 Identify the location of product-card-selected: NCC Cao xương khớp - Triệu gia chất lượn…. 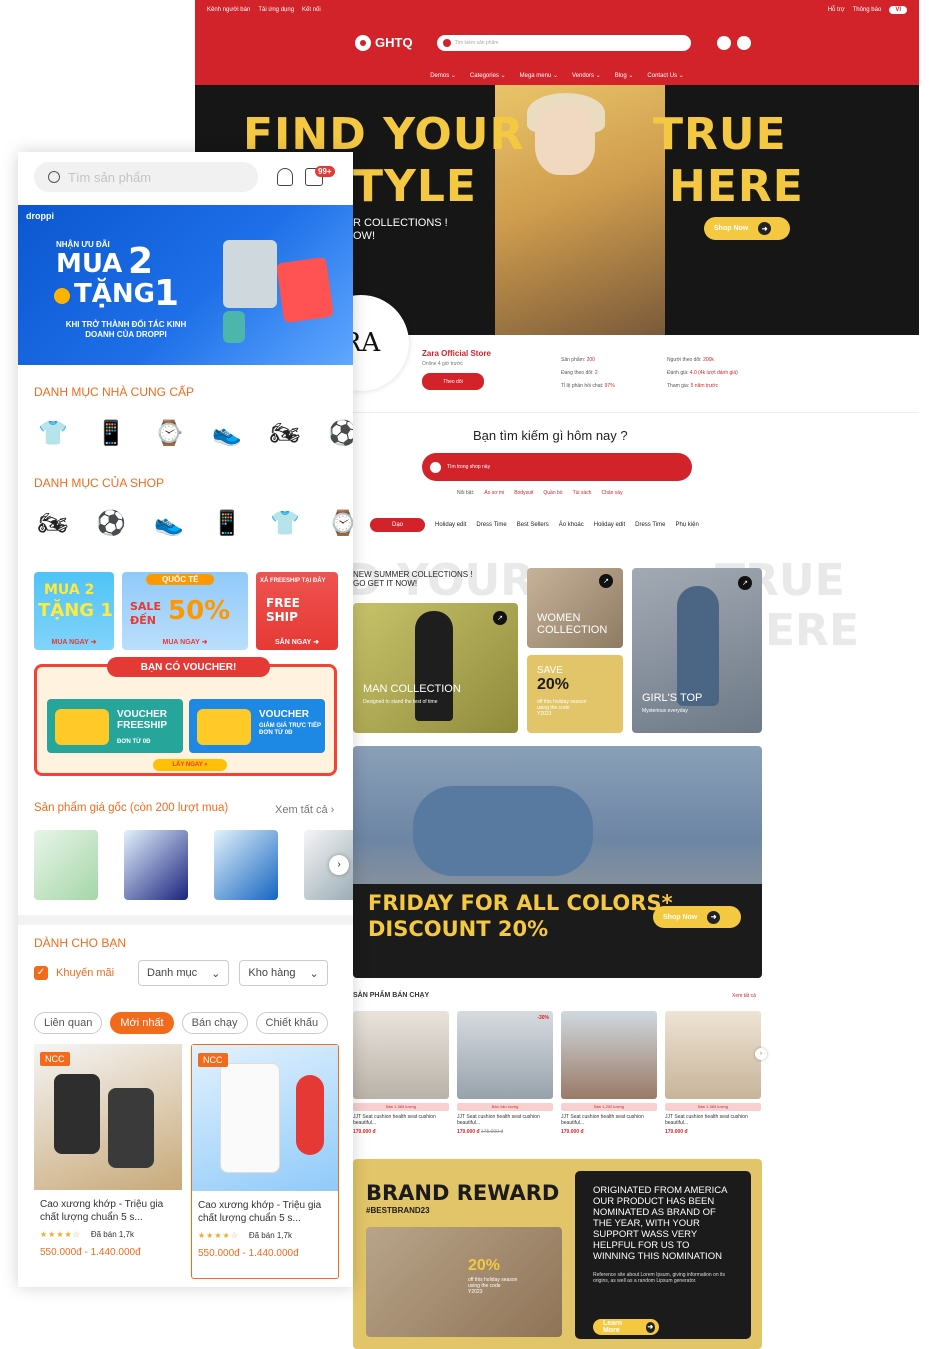
(265, 1161).